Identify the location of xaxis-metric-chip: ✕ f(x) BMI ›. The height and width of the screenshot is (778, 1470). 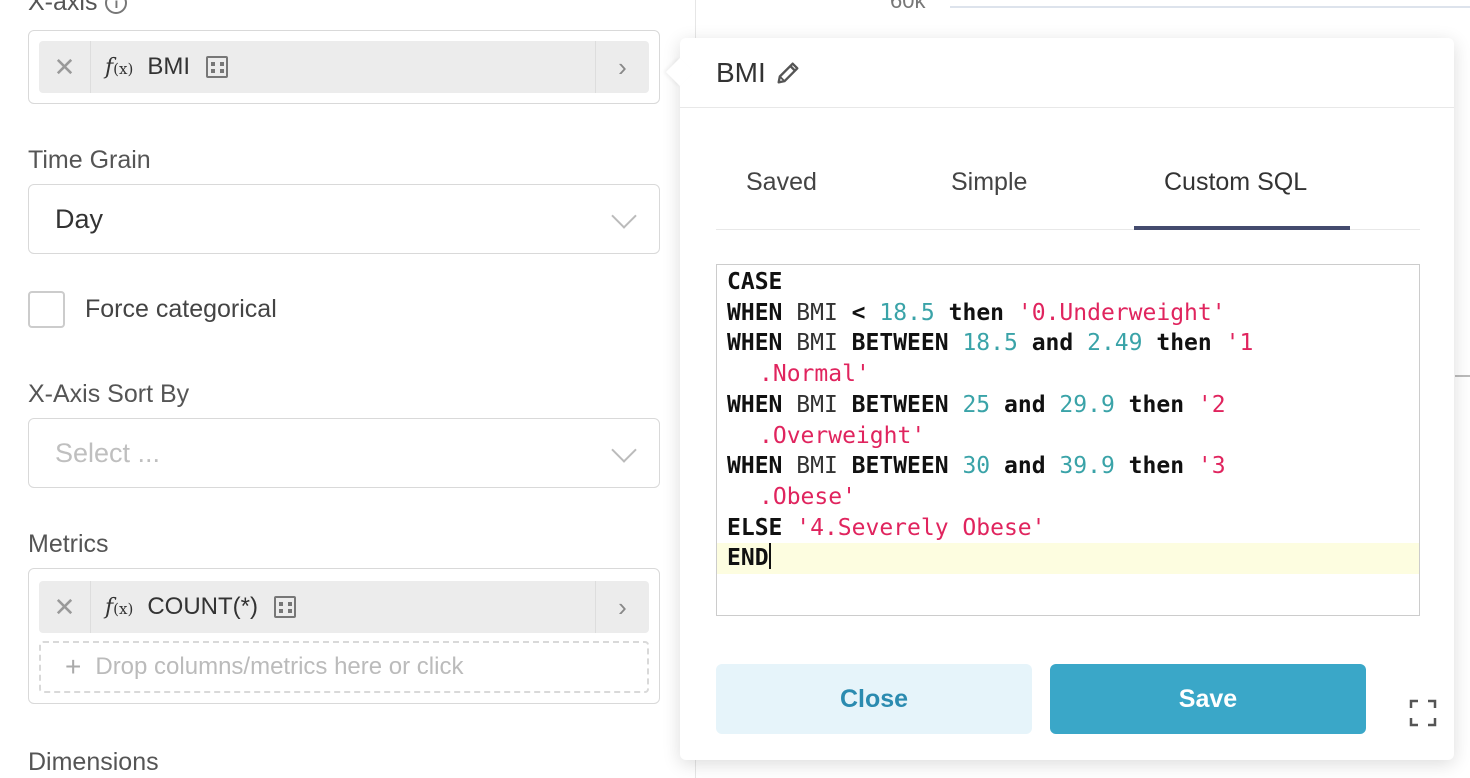
(344, 67).